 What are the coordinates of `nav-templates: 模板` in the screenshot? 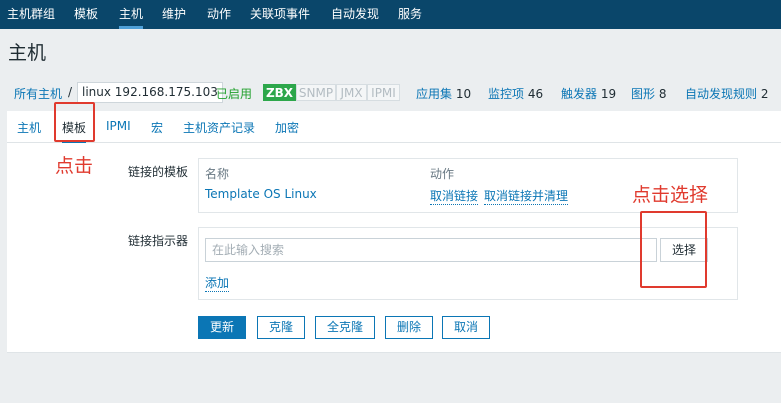 It's located at (86, 14).